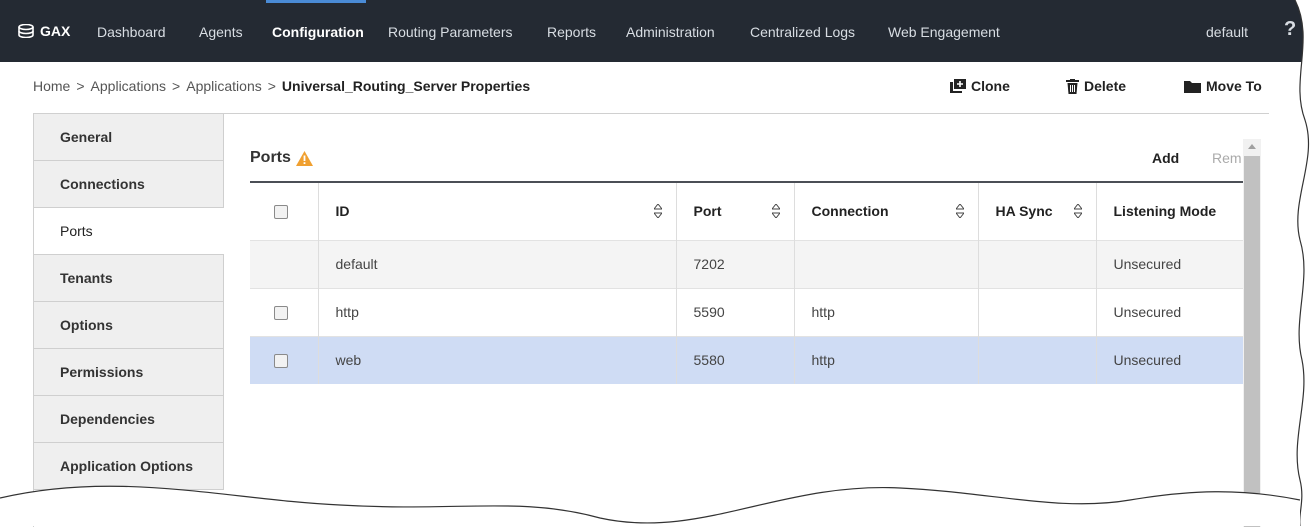  Describe the element at coordinates (670, 32) in the screenshot. I see `nav-administration: Administration` at that location.